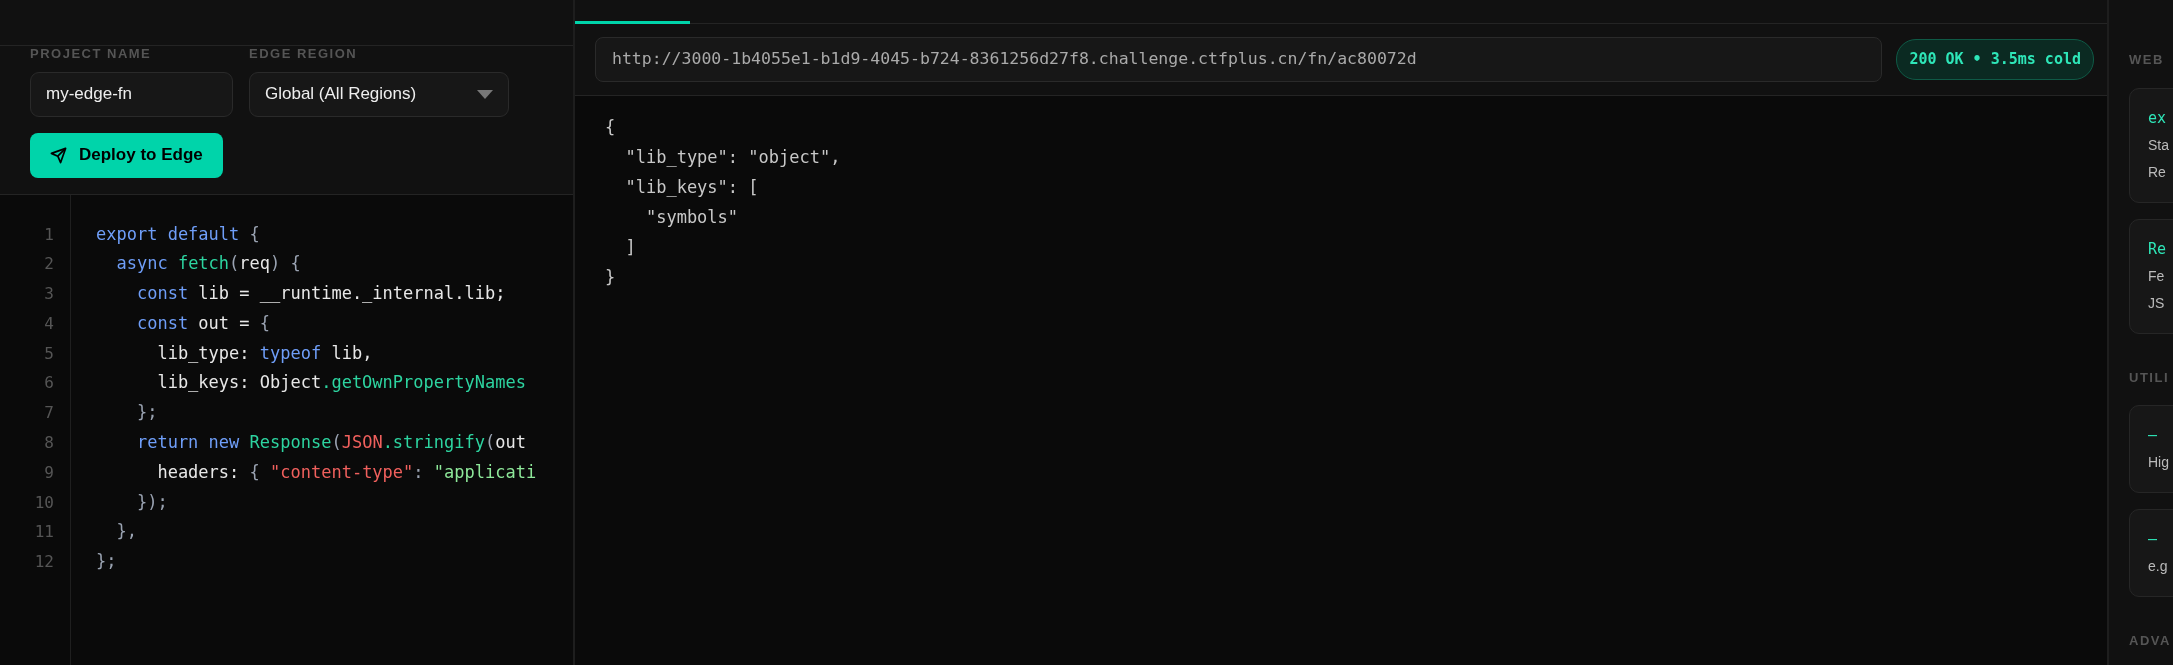  What do you see at coordinates (2147, 60) in the screenshot?
I see `section-title: WEB` at bounding box center [2147, 60].